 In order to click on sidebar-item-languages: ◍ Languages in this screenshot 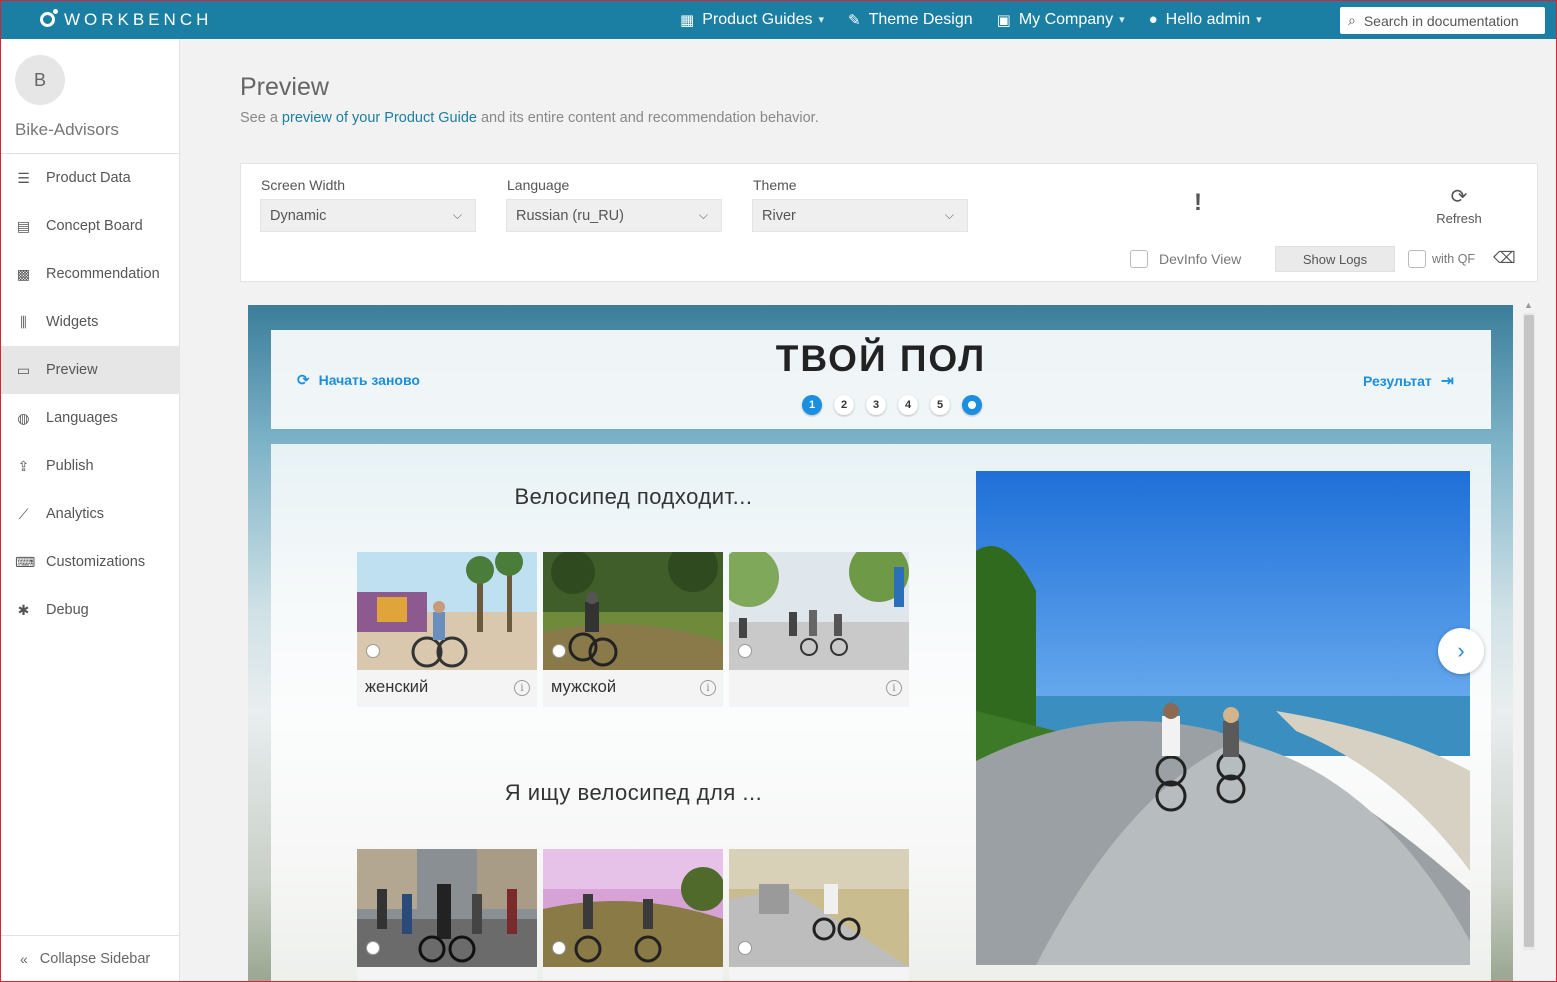, I will do `click(90, 418)`.